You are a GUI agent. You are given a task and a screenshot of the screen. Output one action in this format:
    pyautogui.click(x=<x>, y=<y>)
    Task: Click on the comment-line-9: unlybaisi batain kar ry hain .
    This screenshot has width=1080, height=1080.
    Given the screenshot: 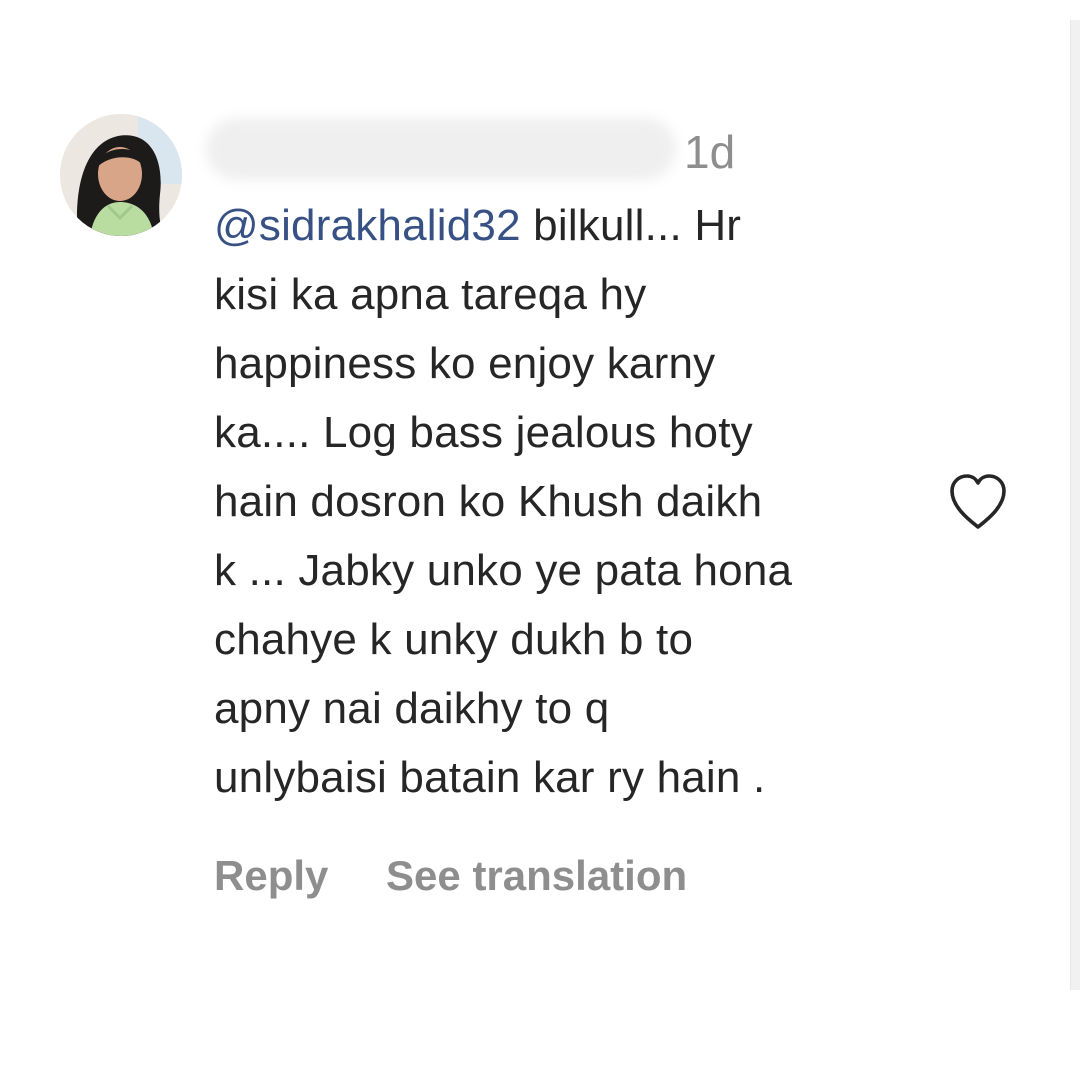 What is the action you would take?
    pyautogui.click(x=490, y=777)
    